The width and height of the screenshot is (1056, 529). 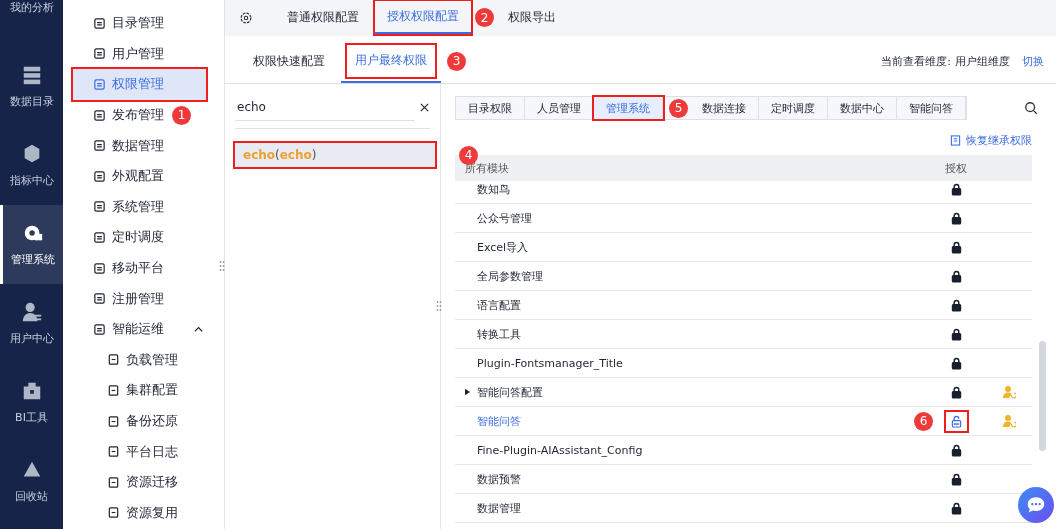 I want to click on switch-link: 切换, so click(x=1033, y=61).